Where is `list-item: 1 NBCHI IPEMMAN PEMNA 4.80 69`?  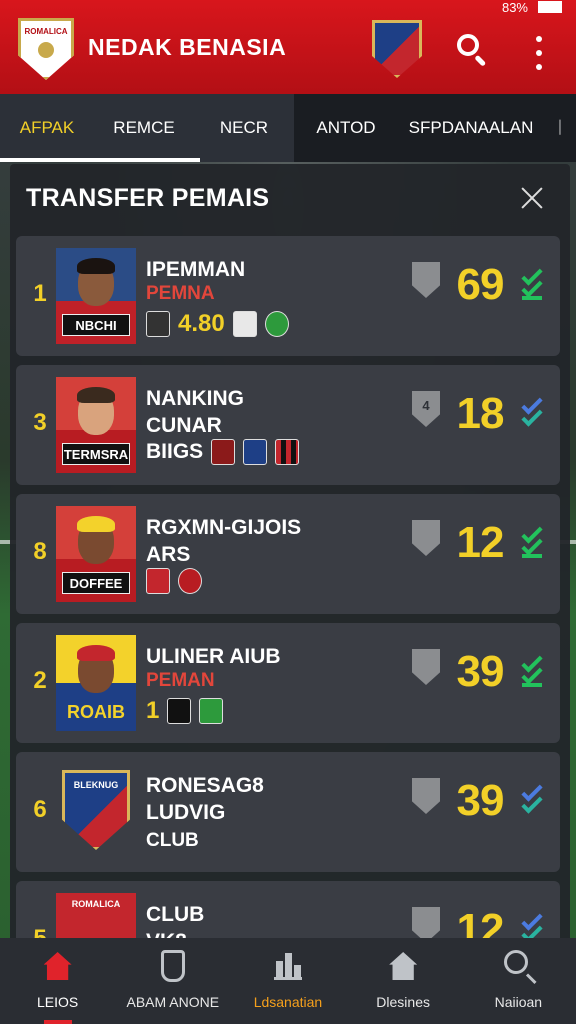 list-item: 1 NBCHI IPEMMAN PEMNA 4.80 69 is located at coordinates (288, 296).